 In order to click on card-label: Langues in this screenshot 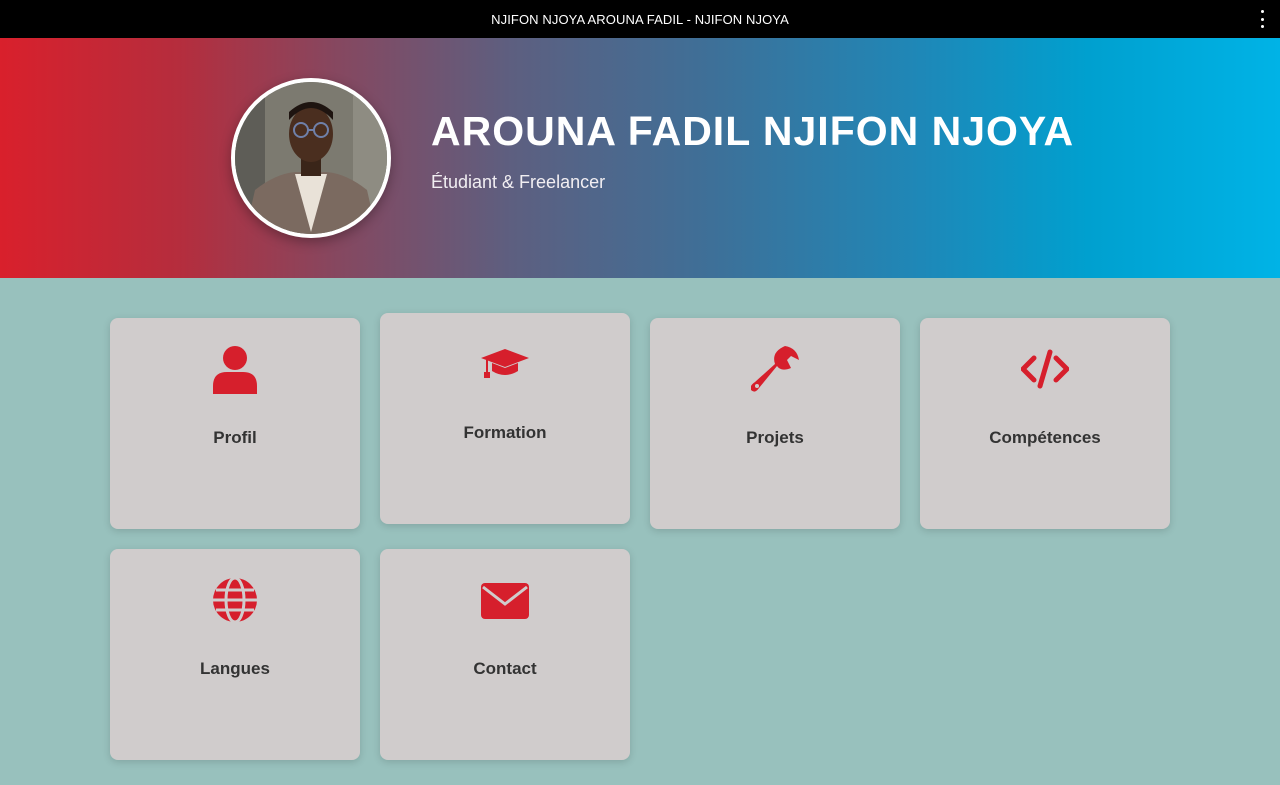, I will do `click(235, 668)`.